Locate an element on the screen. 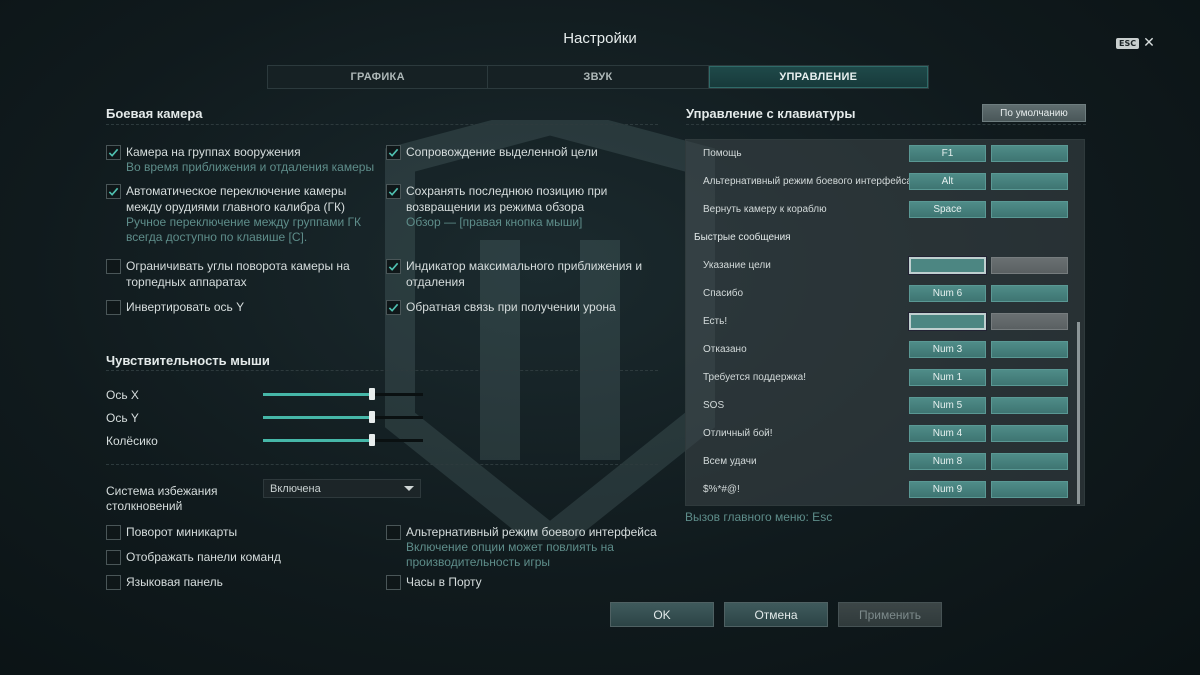 Image resolution: width=1200 pixels, height=675 pixels. checkbox-track-target: Сопровождение выделенной цели is located at coordinates (521, 152).